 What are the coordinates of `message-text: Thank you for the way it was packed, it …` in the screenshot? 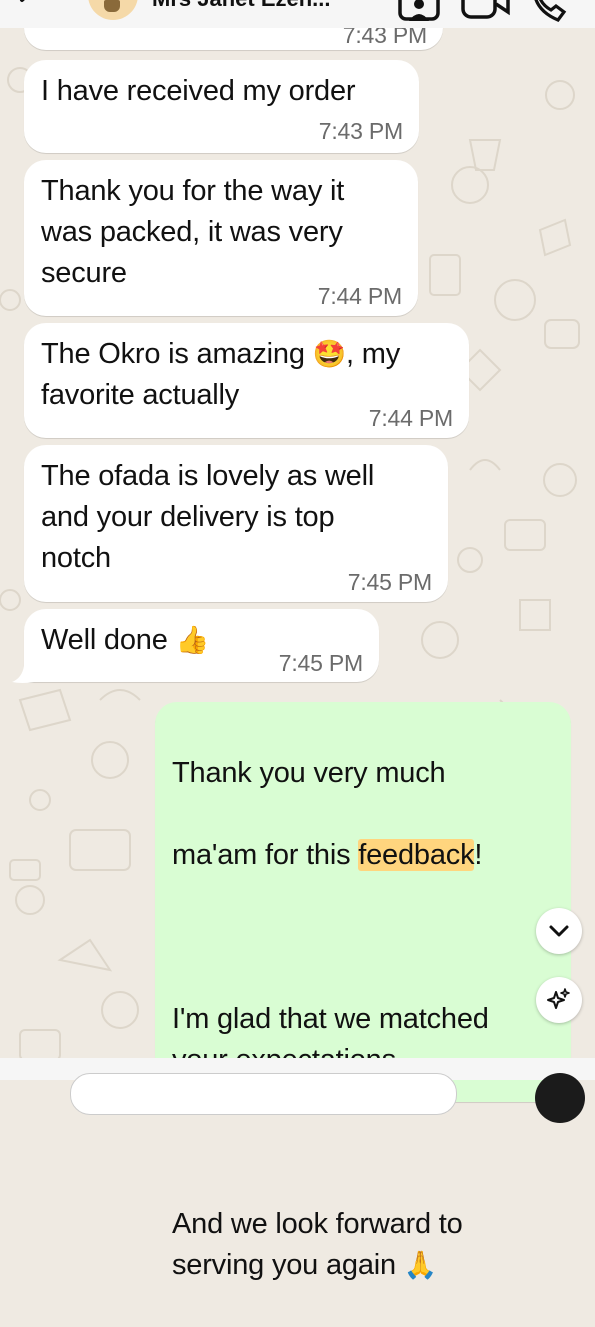 It's located at (193, 232).